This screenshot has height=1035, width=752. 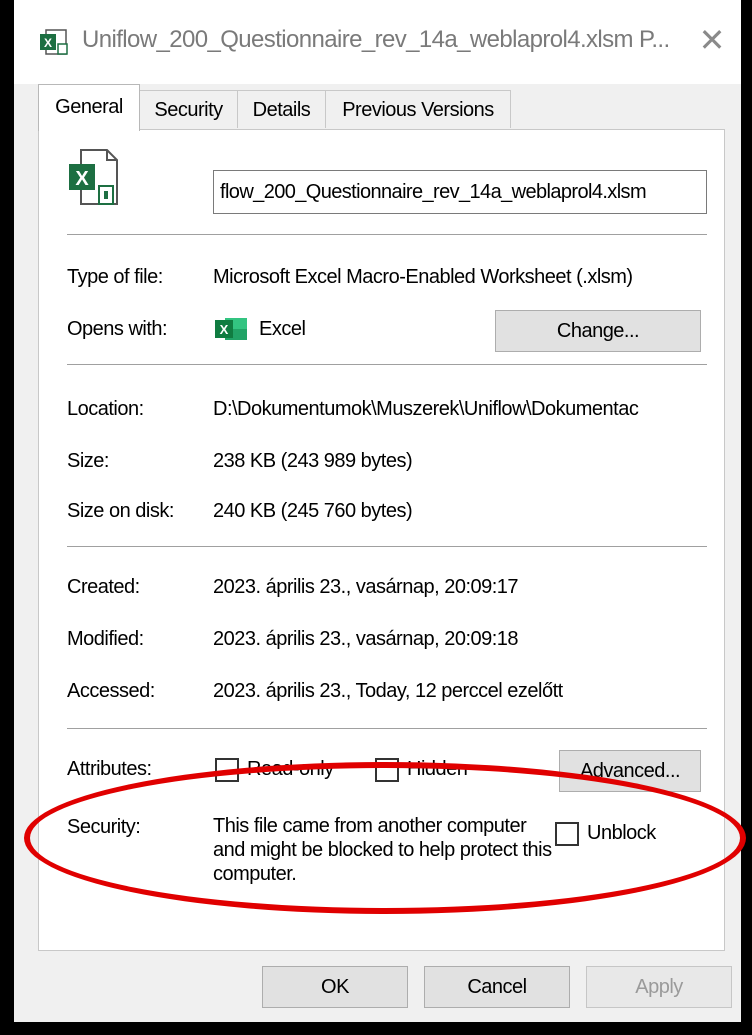 I want to click on tab-security: Security, so click(x=188, y=109).